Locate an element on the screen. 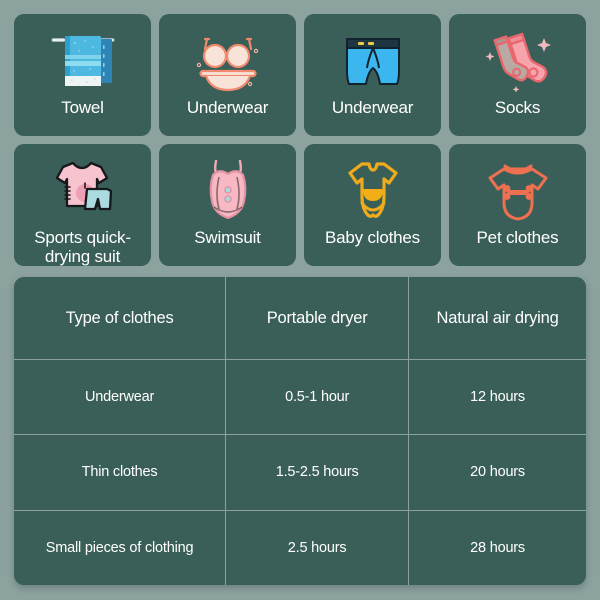 The height and width of the screenshot is (600, 600). cell-portable-dryer-time: 2.5 hours is located at coordinates (317, 547).